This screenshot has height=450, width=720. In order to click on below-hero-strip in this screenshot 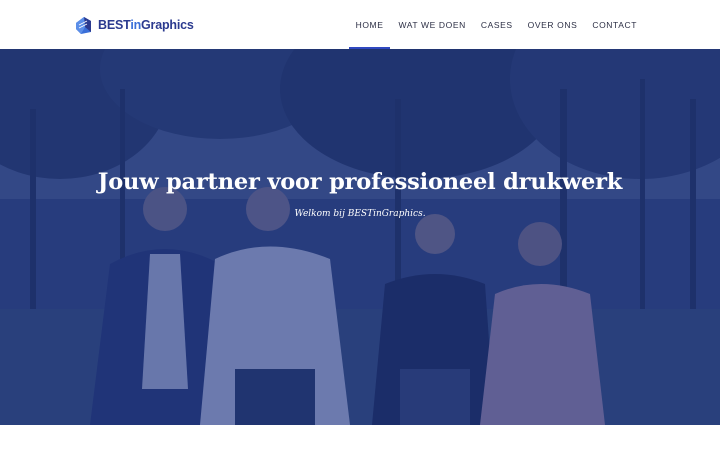, I will do `click(360, 437)`.